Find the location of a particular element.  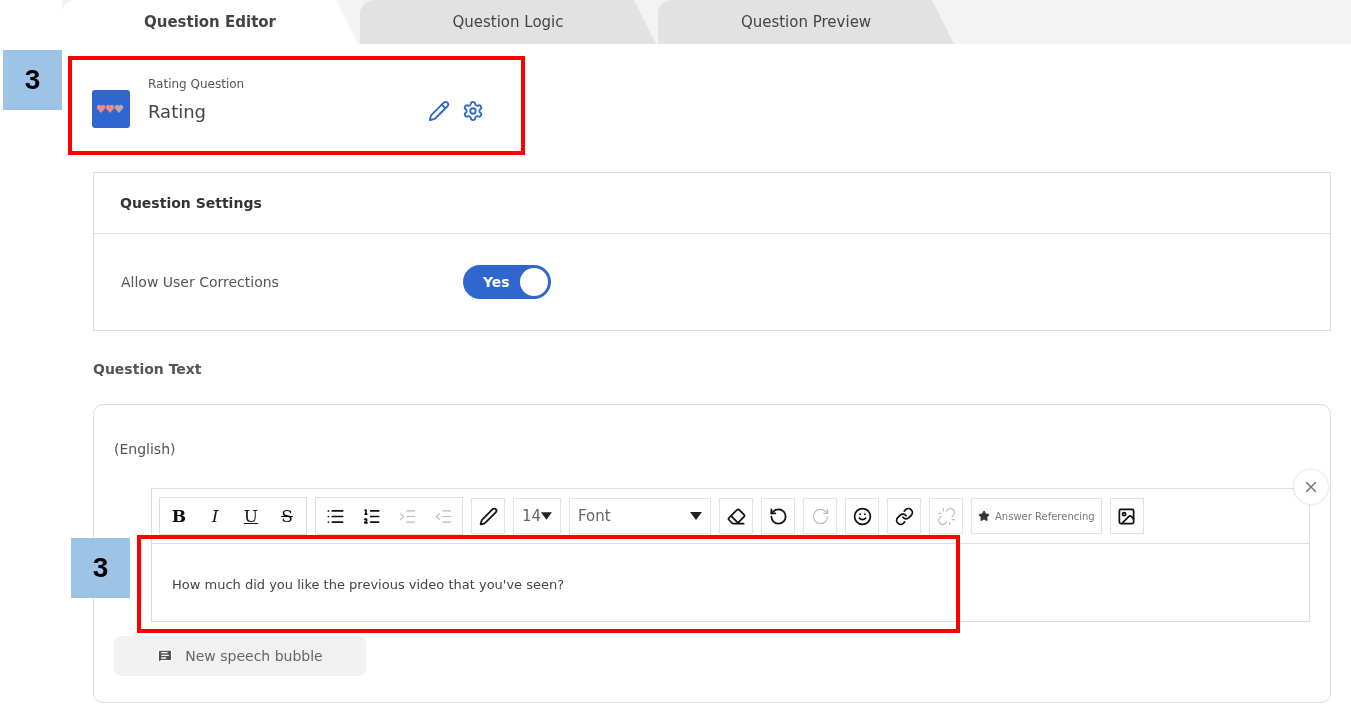

edit-icon is located at coordinates (439, 111).